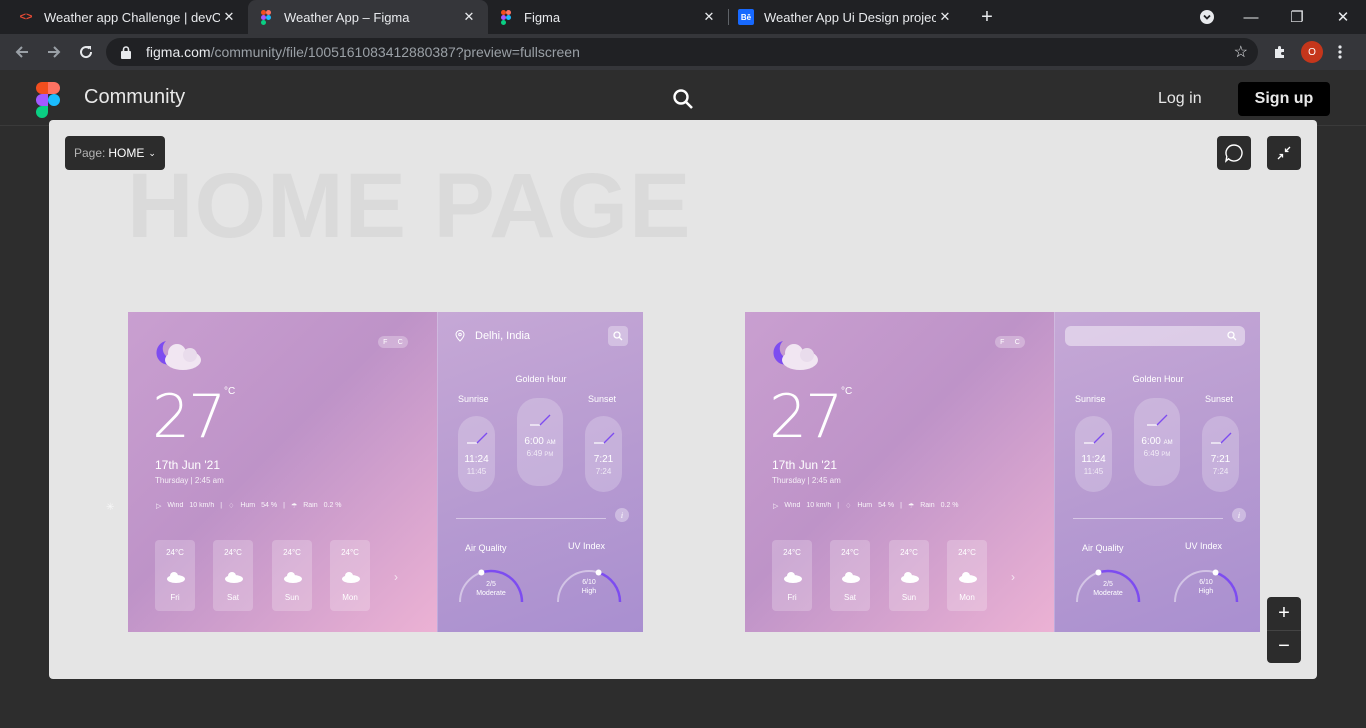 The height and width of the screenshot is (728, 1366). Describe the element at coordinates (819, 505) in the screenshot. I see `wind-value: 10 km/h` at that location.